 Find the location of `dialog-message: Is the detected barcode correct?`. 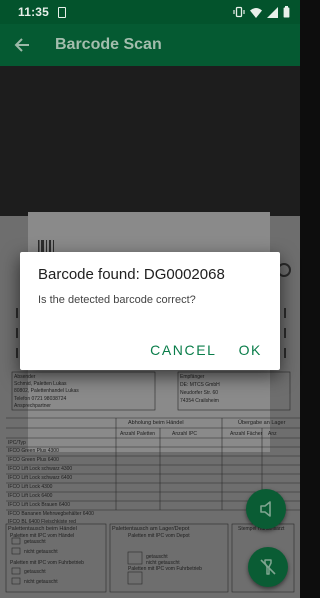

dialog-message: Is the detected barcode correct? is located at coordinates (117, 300).